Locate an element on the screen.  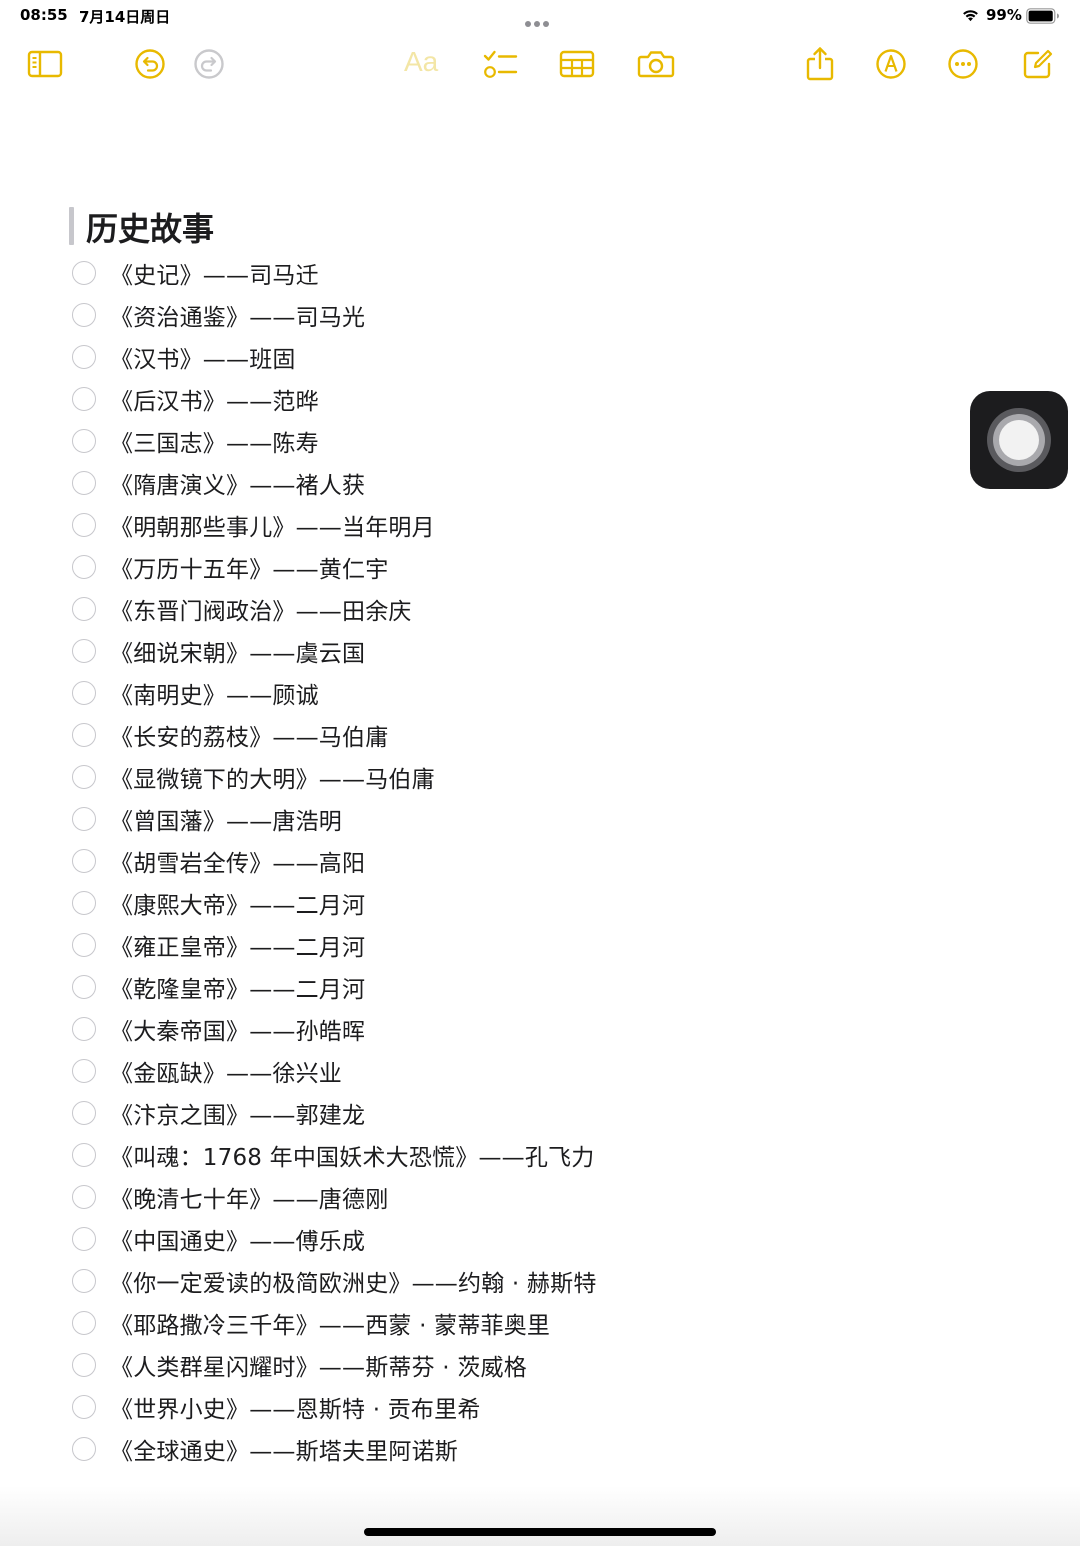
checklist-item-text: 《你一定爱读的极简欧洲史》——约翰 · 赫斯特 is located at coordinates (353, 1281).